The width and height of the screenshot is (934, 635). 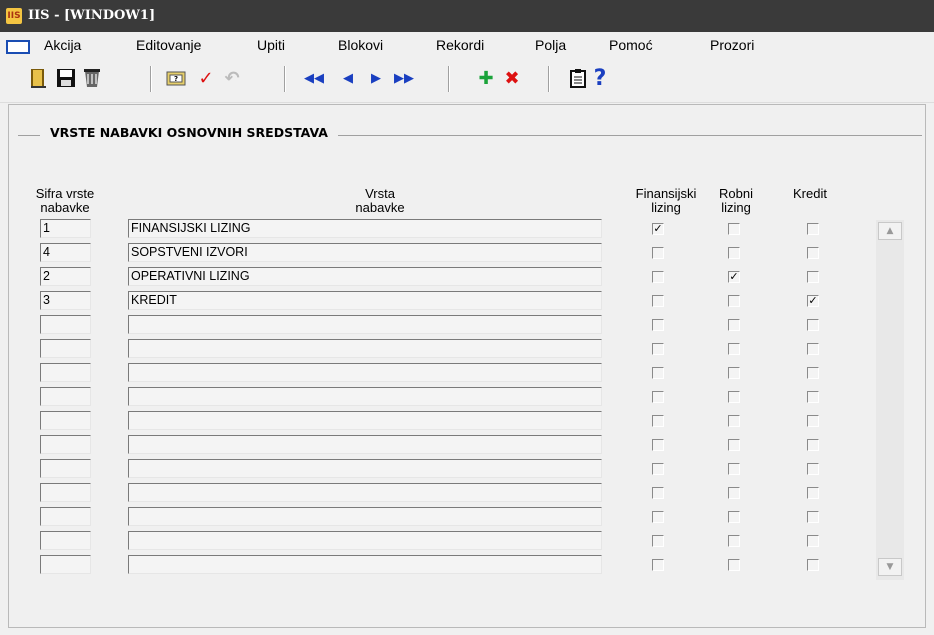 What do you see at coordinates (314, 78) in the screenshot?
I see `first-record-icon: ◀◀` at bounding box center [314, 78].